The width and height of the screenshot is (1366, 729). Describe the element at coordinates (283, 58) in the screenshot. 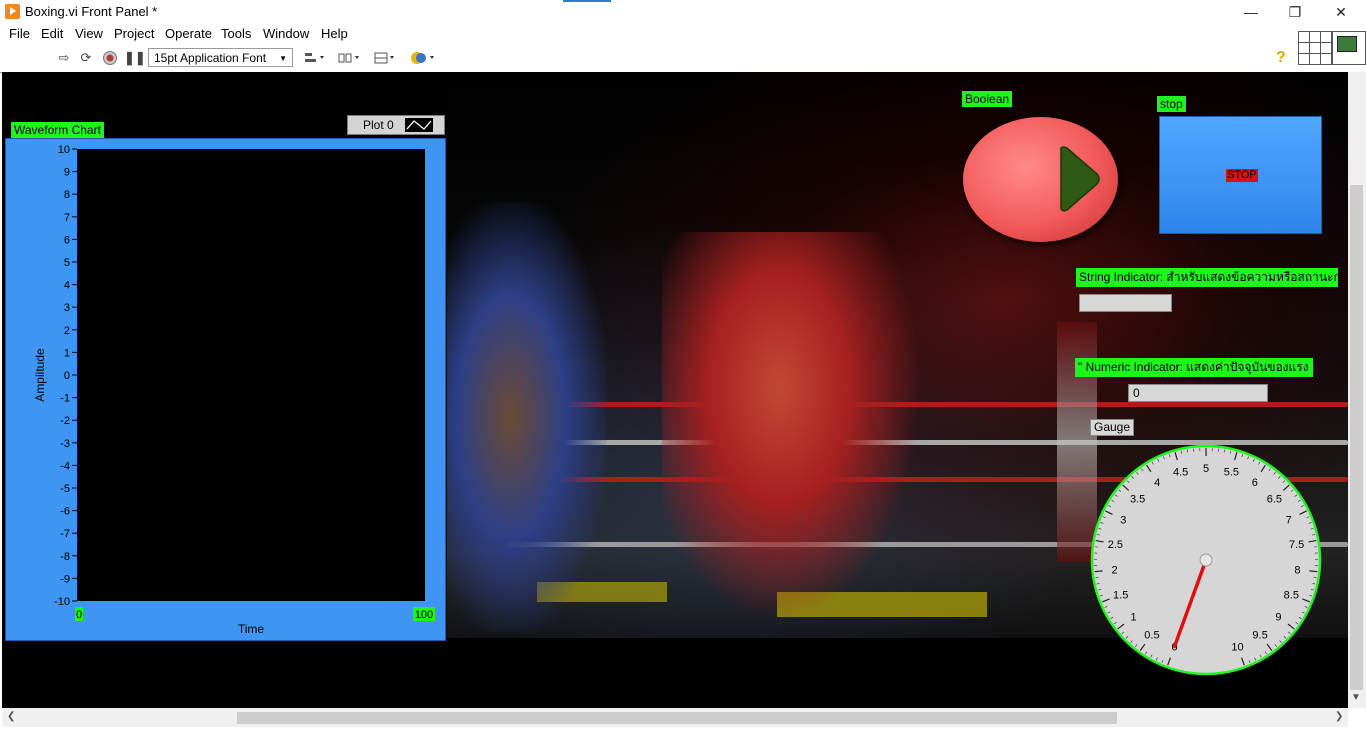

I see `chevron-down-icon: ▼` at that location.